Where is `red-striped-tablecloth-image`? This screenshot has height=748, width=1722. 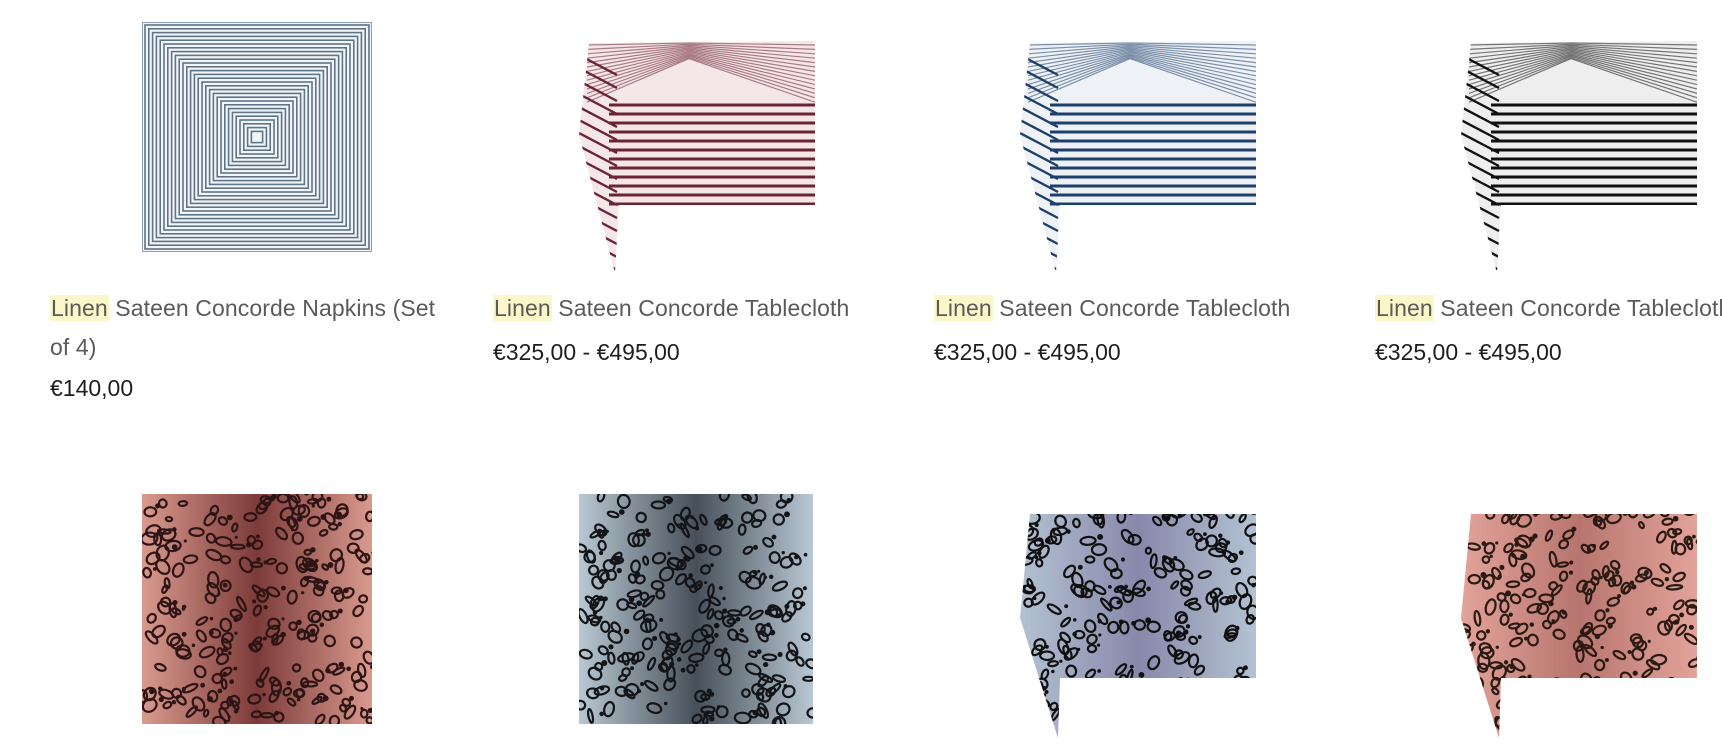
red-striped-tablecloth-image is located at coordinates (697, 152).